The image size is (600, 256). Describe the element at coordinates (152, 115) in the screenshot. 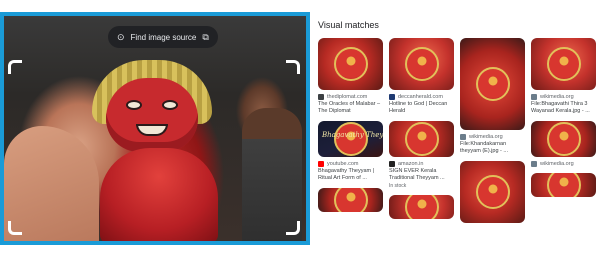

I see `photo-mask` at that location.